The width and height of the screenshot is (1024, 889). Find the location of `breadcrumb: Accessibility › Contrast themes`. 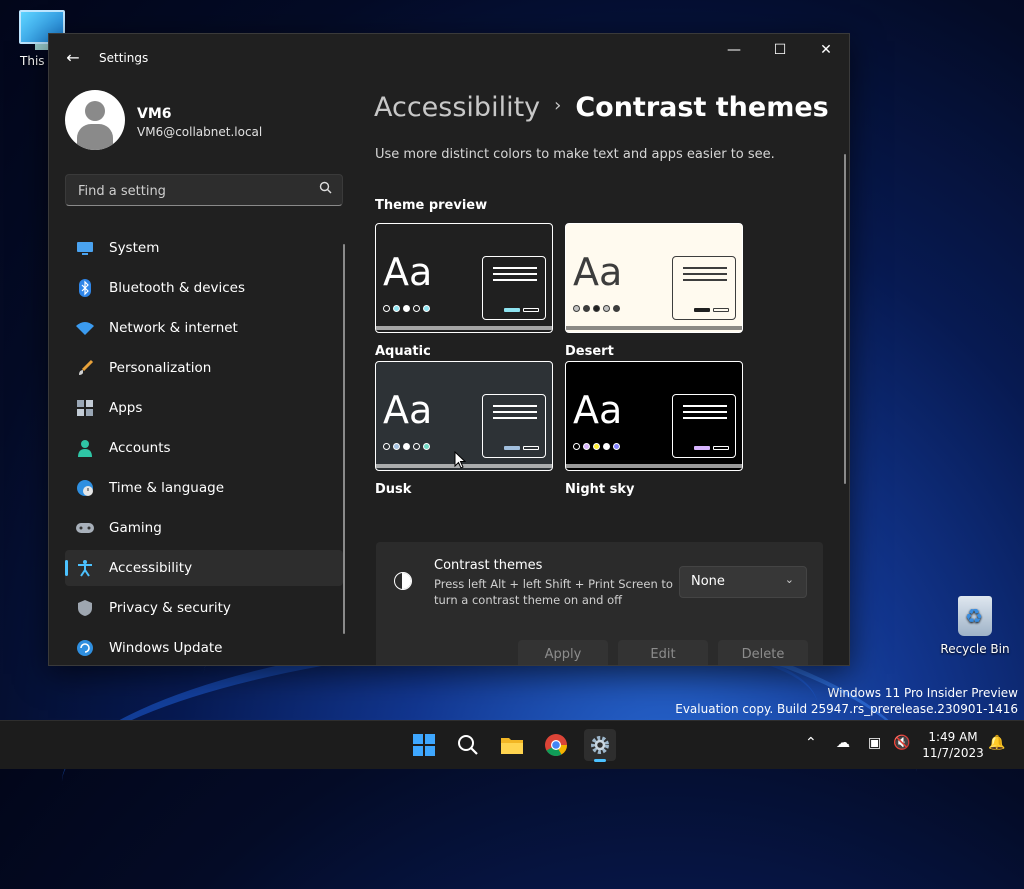

breadcrumb: Accessibility › Contrast themes is located at coordinates (601, 107).